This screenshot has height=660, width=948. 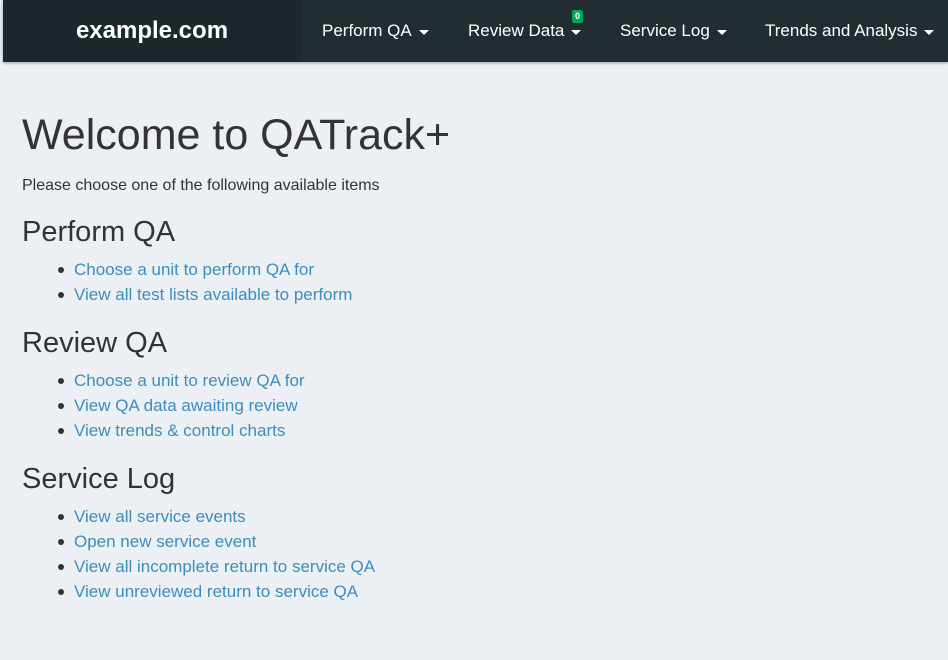 I want to click on nav-perform-qa-dropdown: Perform QA, so click(x=375, y=31).